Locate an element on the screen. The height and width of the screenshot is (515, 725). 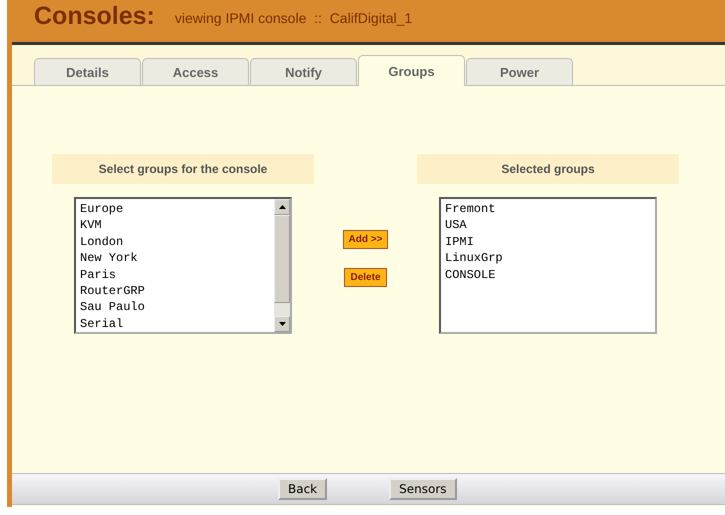
footer-button: Sensors is located at coordinates (423, 489).